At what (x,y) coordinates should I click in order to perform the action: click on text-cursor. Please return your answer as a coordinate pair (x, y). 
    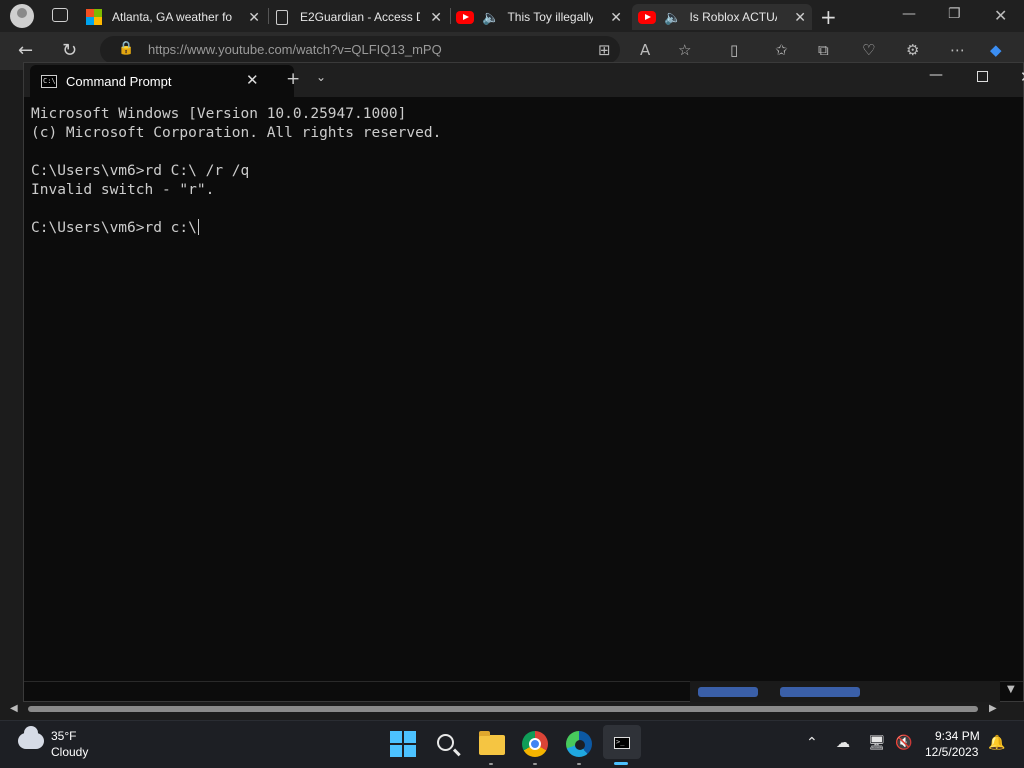
    Looking at the image, I should click on (198, 227).